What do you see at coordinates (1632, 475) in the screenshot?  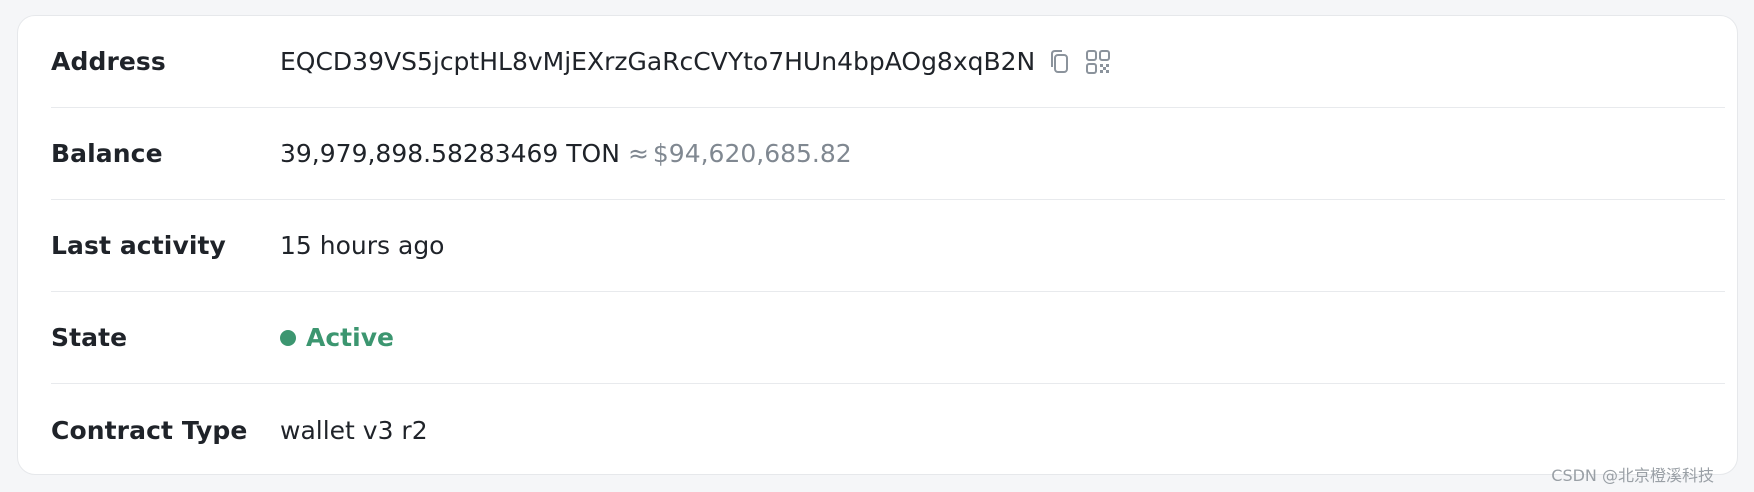 I see `watermark: CSDN @北京橙溪科技` at bounding box center [1632, 475].